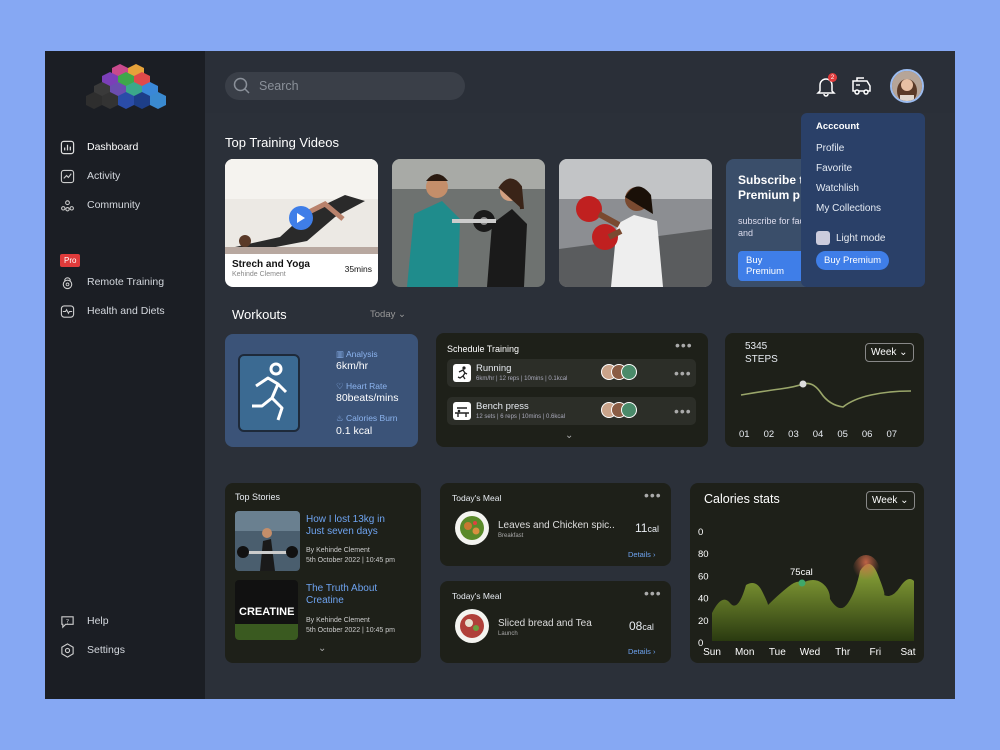 This screenshot has width=1000, height=750. Describe the element at coordinates (870, 238) in the screenshot. I see `light-mode-toggle: Light mode` at that location.